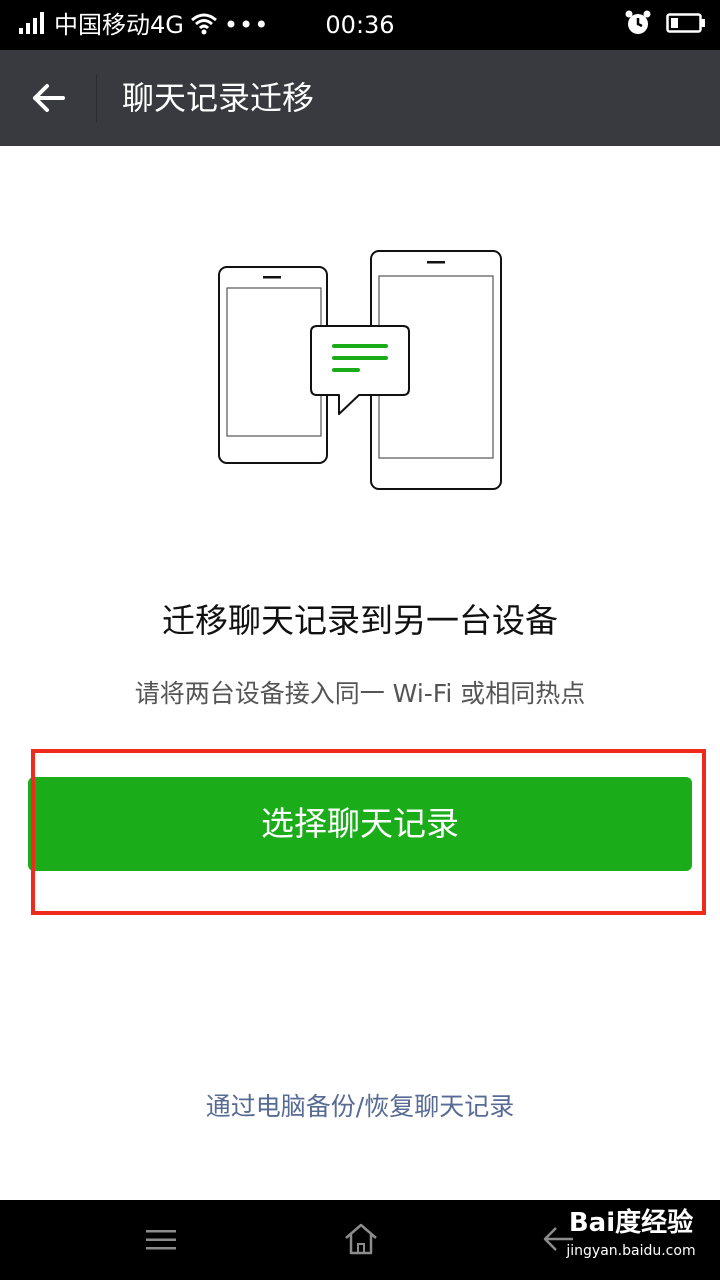 This screenshot has height=1280, width=720. I want to click on clock: 00:36, so click(360, 25).